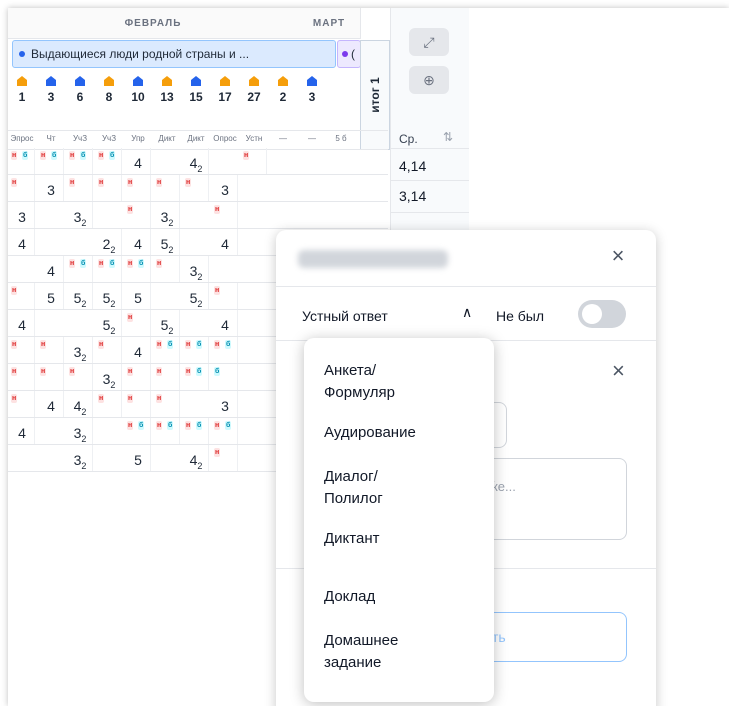 This screenshot has width=729, height=706. I want to click on sort-icon: ⇅, so click(448, 137).